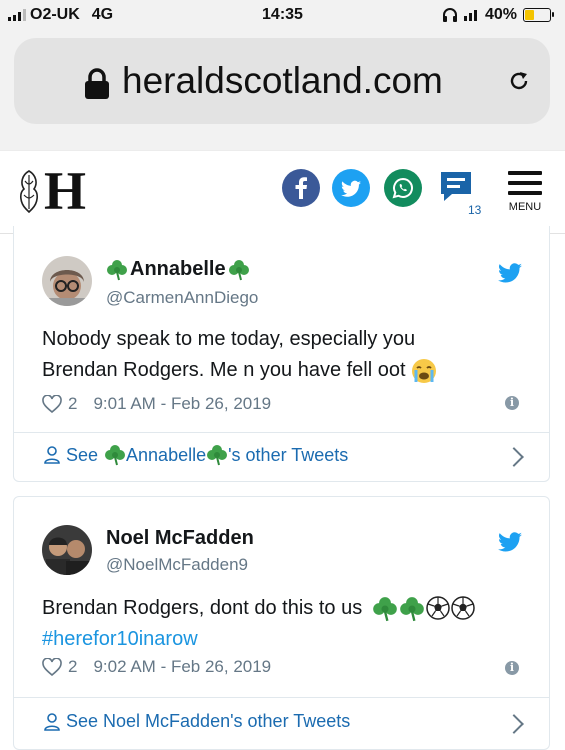  Describe the element at coordinates (525, 183) in the screenshot. I see `menu-icon` at that location.